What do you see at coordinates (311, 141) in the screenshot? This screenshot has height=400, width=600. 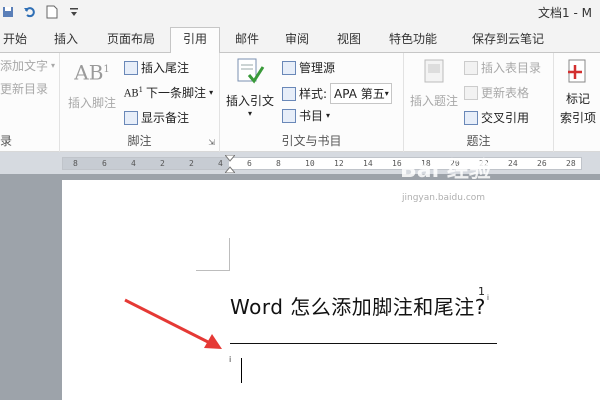 I see `group-citations-label: 引文与书目` at bounding box center [311, 141].